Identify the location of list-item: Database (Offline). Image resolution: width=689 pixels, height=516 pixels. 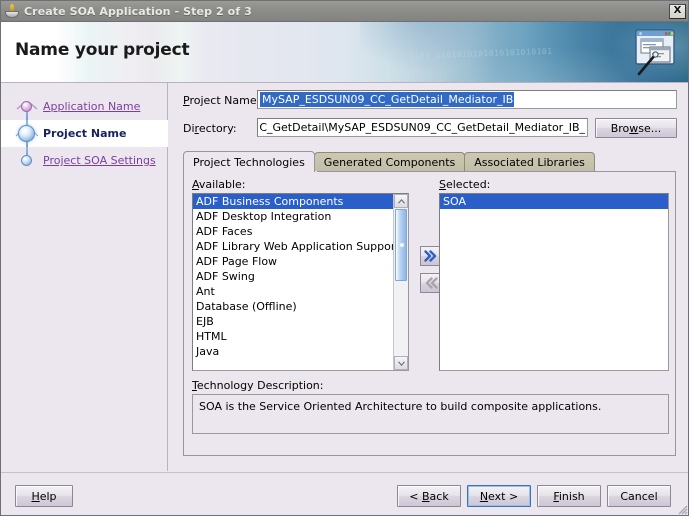
(294, 306).